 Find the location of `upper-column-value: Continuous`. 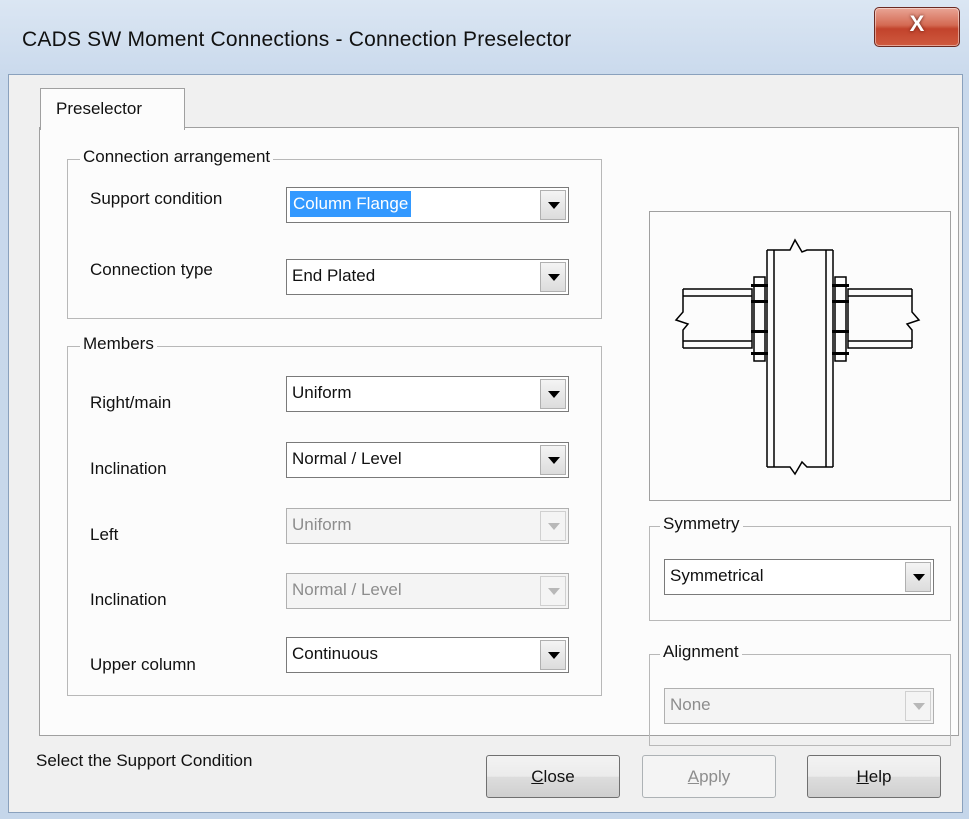

upper-column-value: Continuous is located at coordinates (335, 653).